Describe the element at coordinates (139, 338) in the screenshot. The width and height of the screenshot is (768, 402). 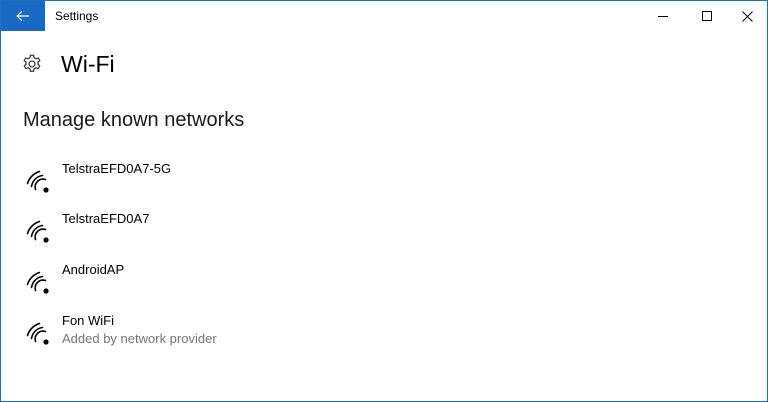
I see `network-subtitle: Added by network provider` at that location.